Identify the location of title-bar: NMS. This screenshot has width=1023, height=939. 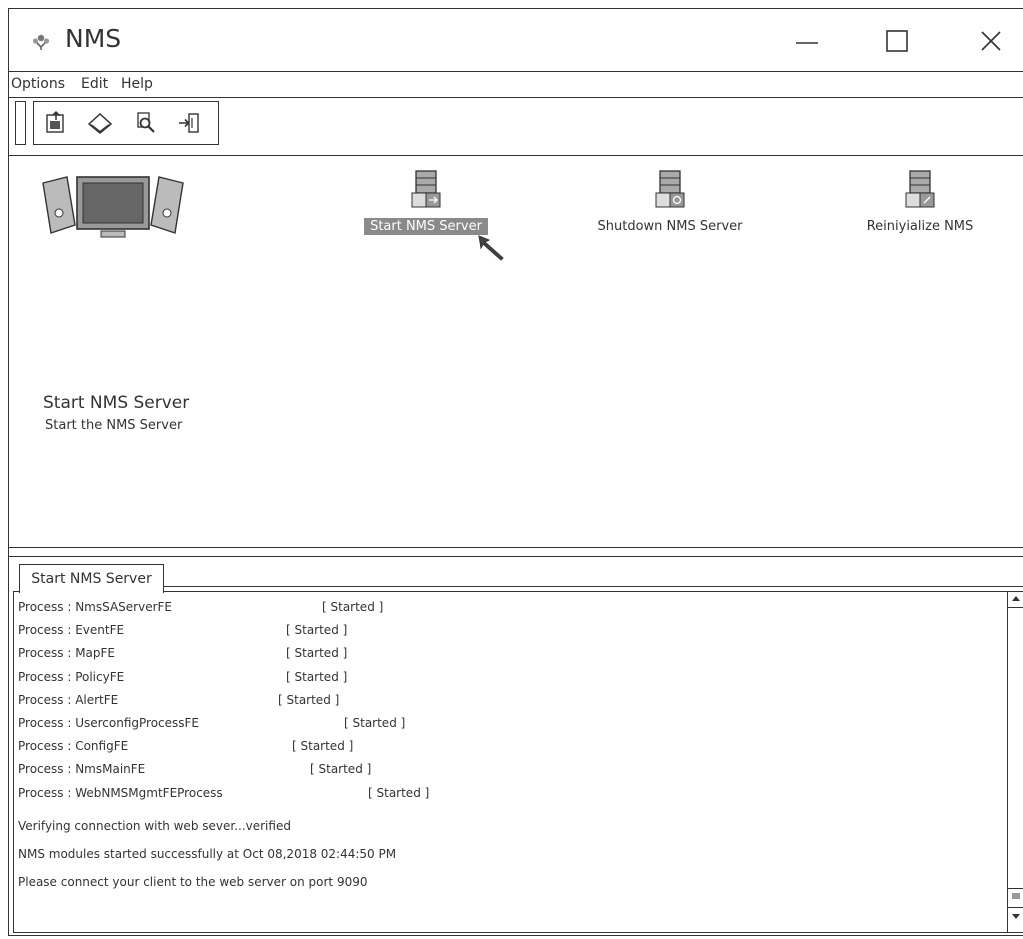
(516, 40).